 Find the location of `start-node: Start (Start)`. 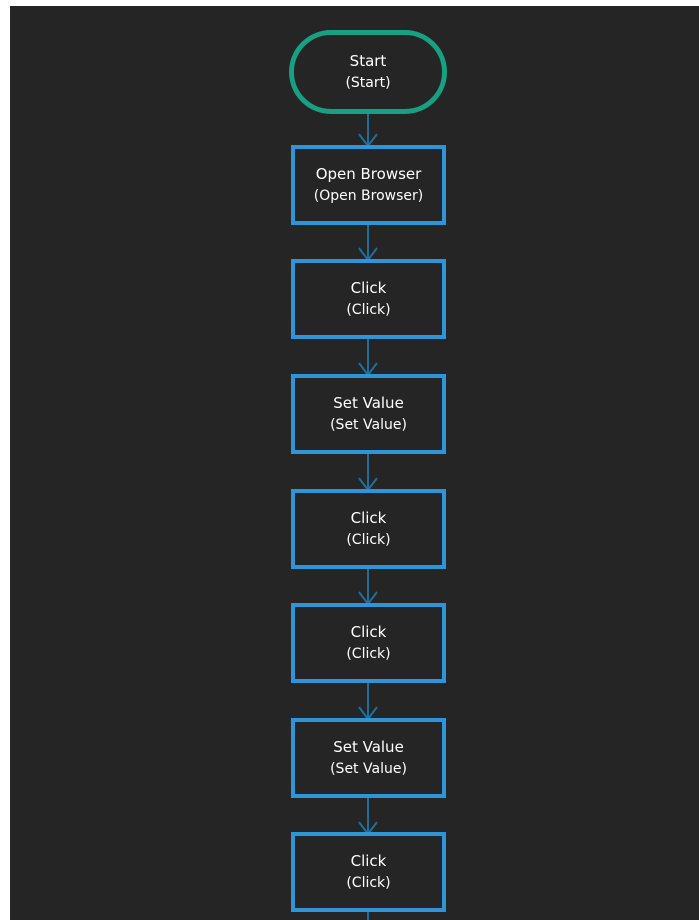

start-node: Start (Start) is located at coordinates (368, 72).